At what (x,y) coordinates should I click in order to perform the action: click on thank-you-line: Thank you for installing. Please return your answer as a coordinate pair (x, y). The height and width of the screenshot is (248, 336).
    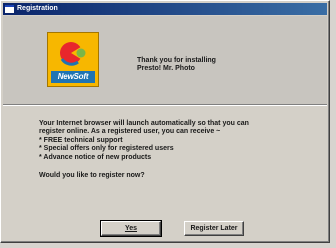
    Looking at the image, I should click on (176, 60).